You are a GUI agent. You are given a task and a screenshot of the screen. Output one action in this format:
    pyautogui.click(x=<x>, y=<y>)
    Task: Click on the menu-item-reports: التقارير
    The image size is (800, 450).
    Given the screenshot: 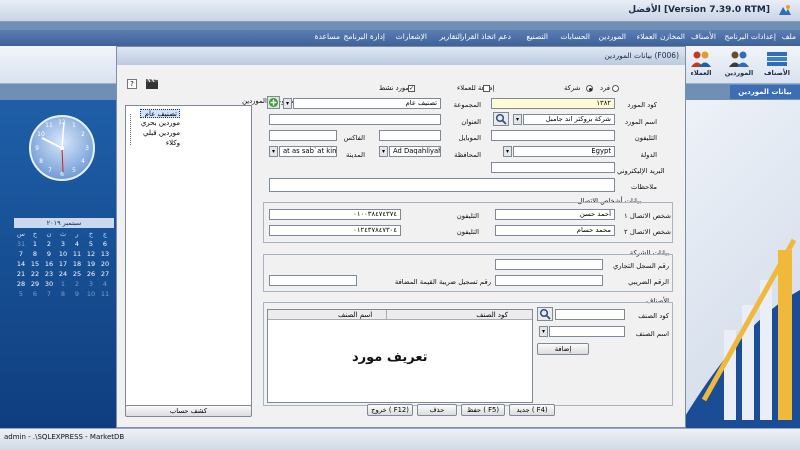 What is the action you would take?
    pyautogui.click(x=450, y=36)
    